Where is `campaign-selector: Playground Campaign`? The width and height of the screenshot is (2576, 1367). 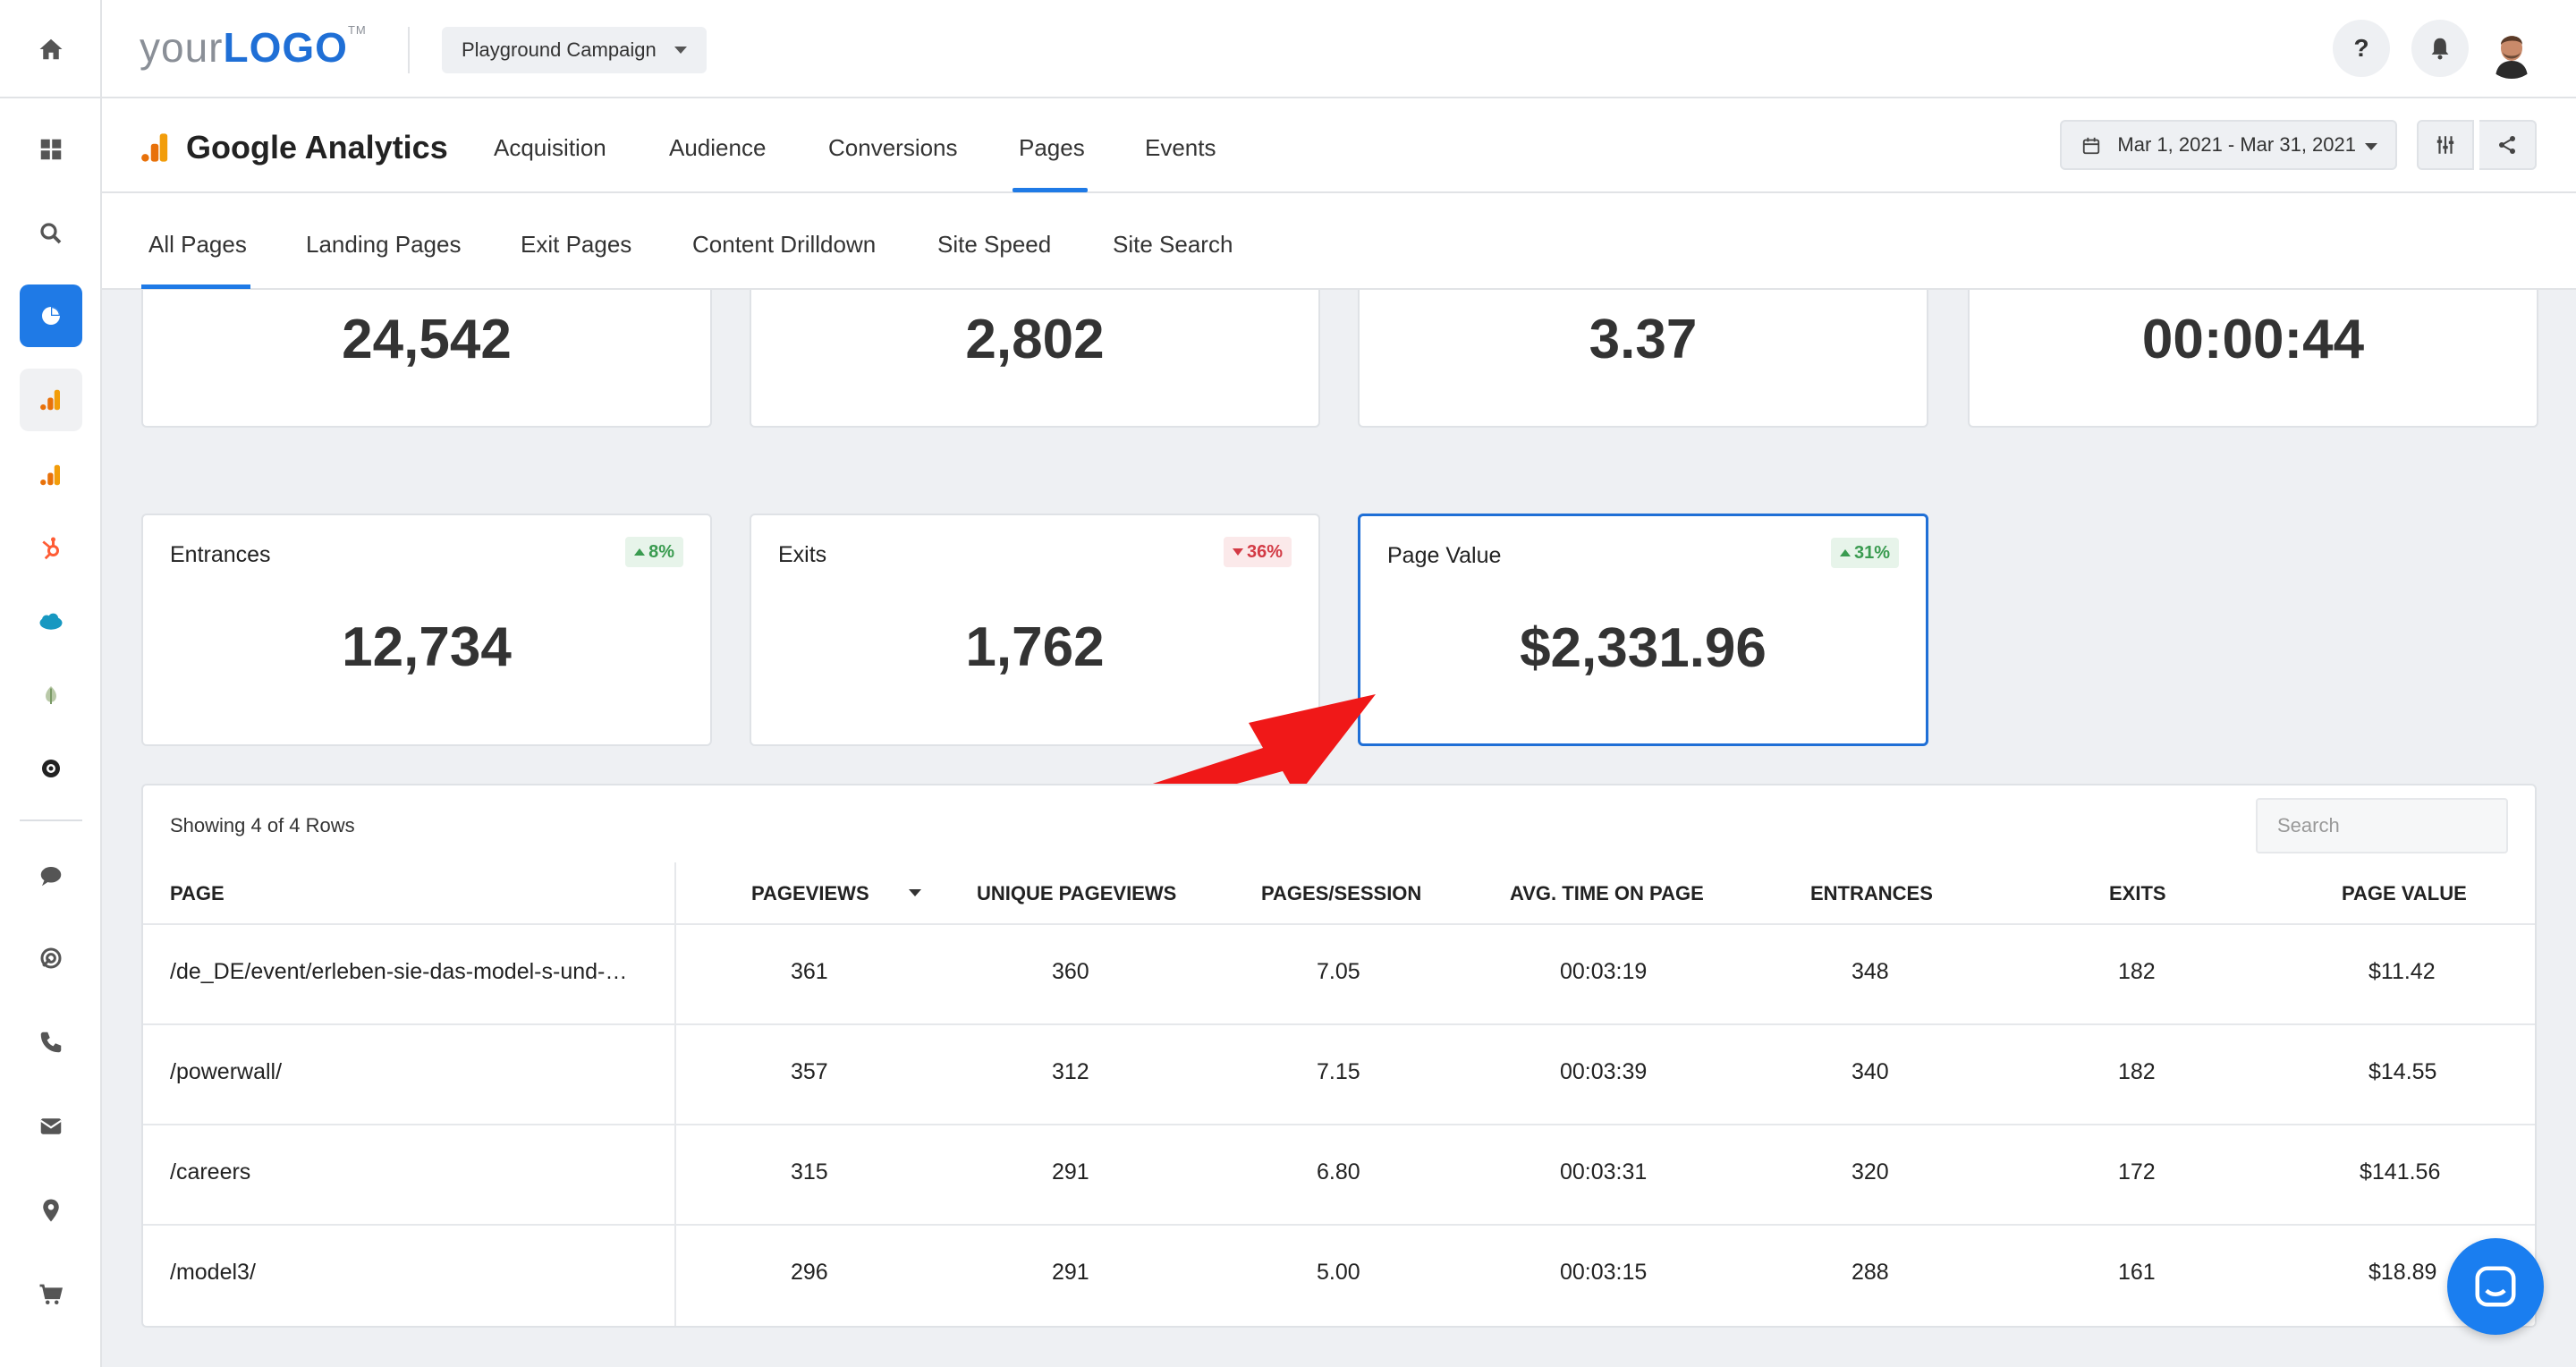 campaign-selector: Playground Campaign is located at coordinates (574, 50).